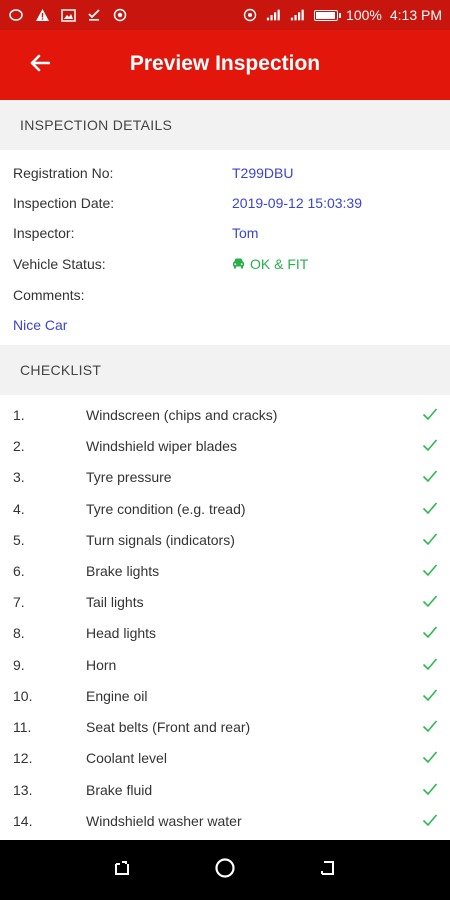 The image size is (450, 900). What do you see at coordinates (120, 15) in the screenshot?
I see `record-icon` at bounding box center [120, 15].